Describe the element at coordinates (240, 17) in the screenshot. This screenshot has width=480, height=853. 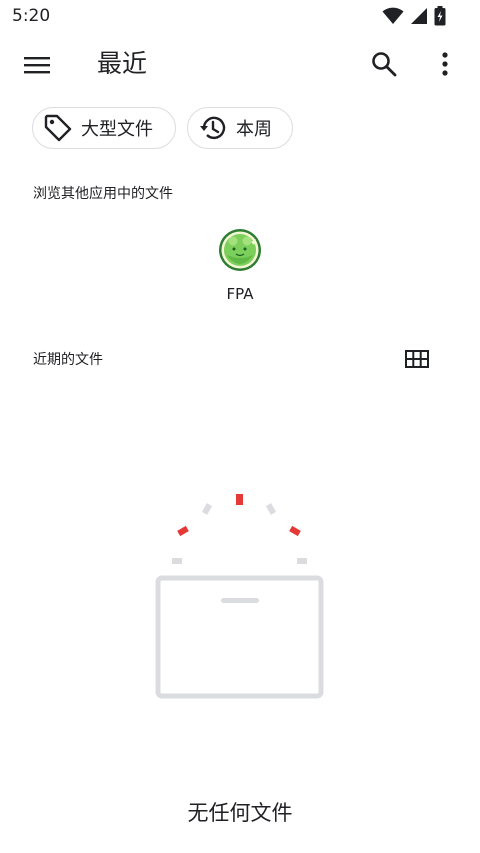
I see `status-bar: 5:20` at that location.